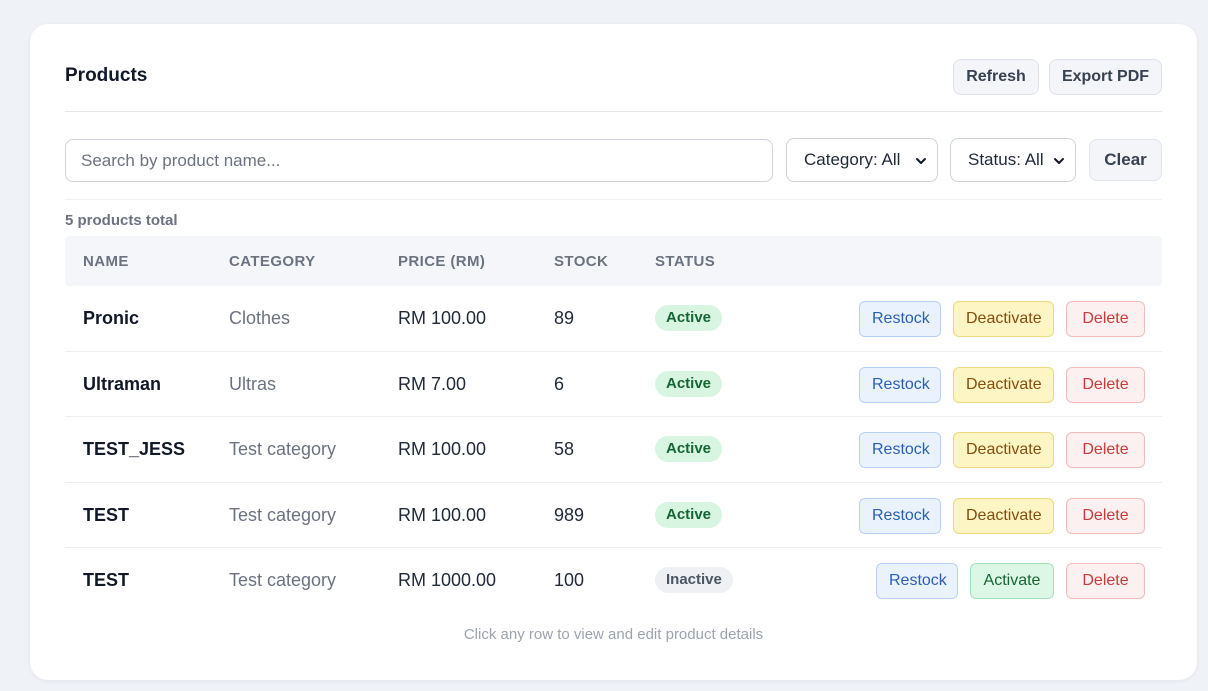 The width and height of the screenshot is (1208, 691). Describe the element at coordinates (685, 261) in the screenshot. I see `column-header-status: STATUS` at that location.